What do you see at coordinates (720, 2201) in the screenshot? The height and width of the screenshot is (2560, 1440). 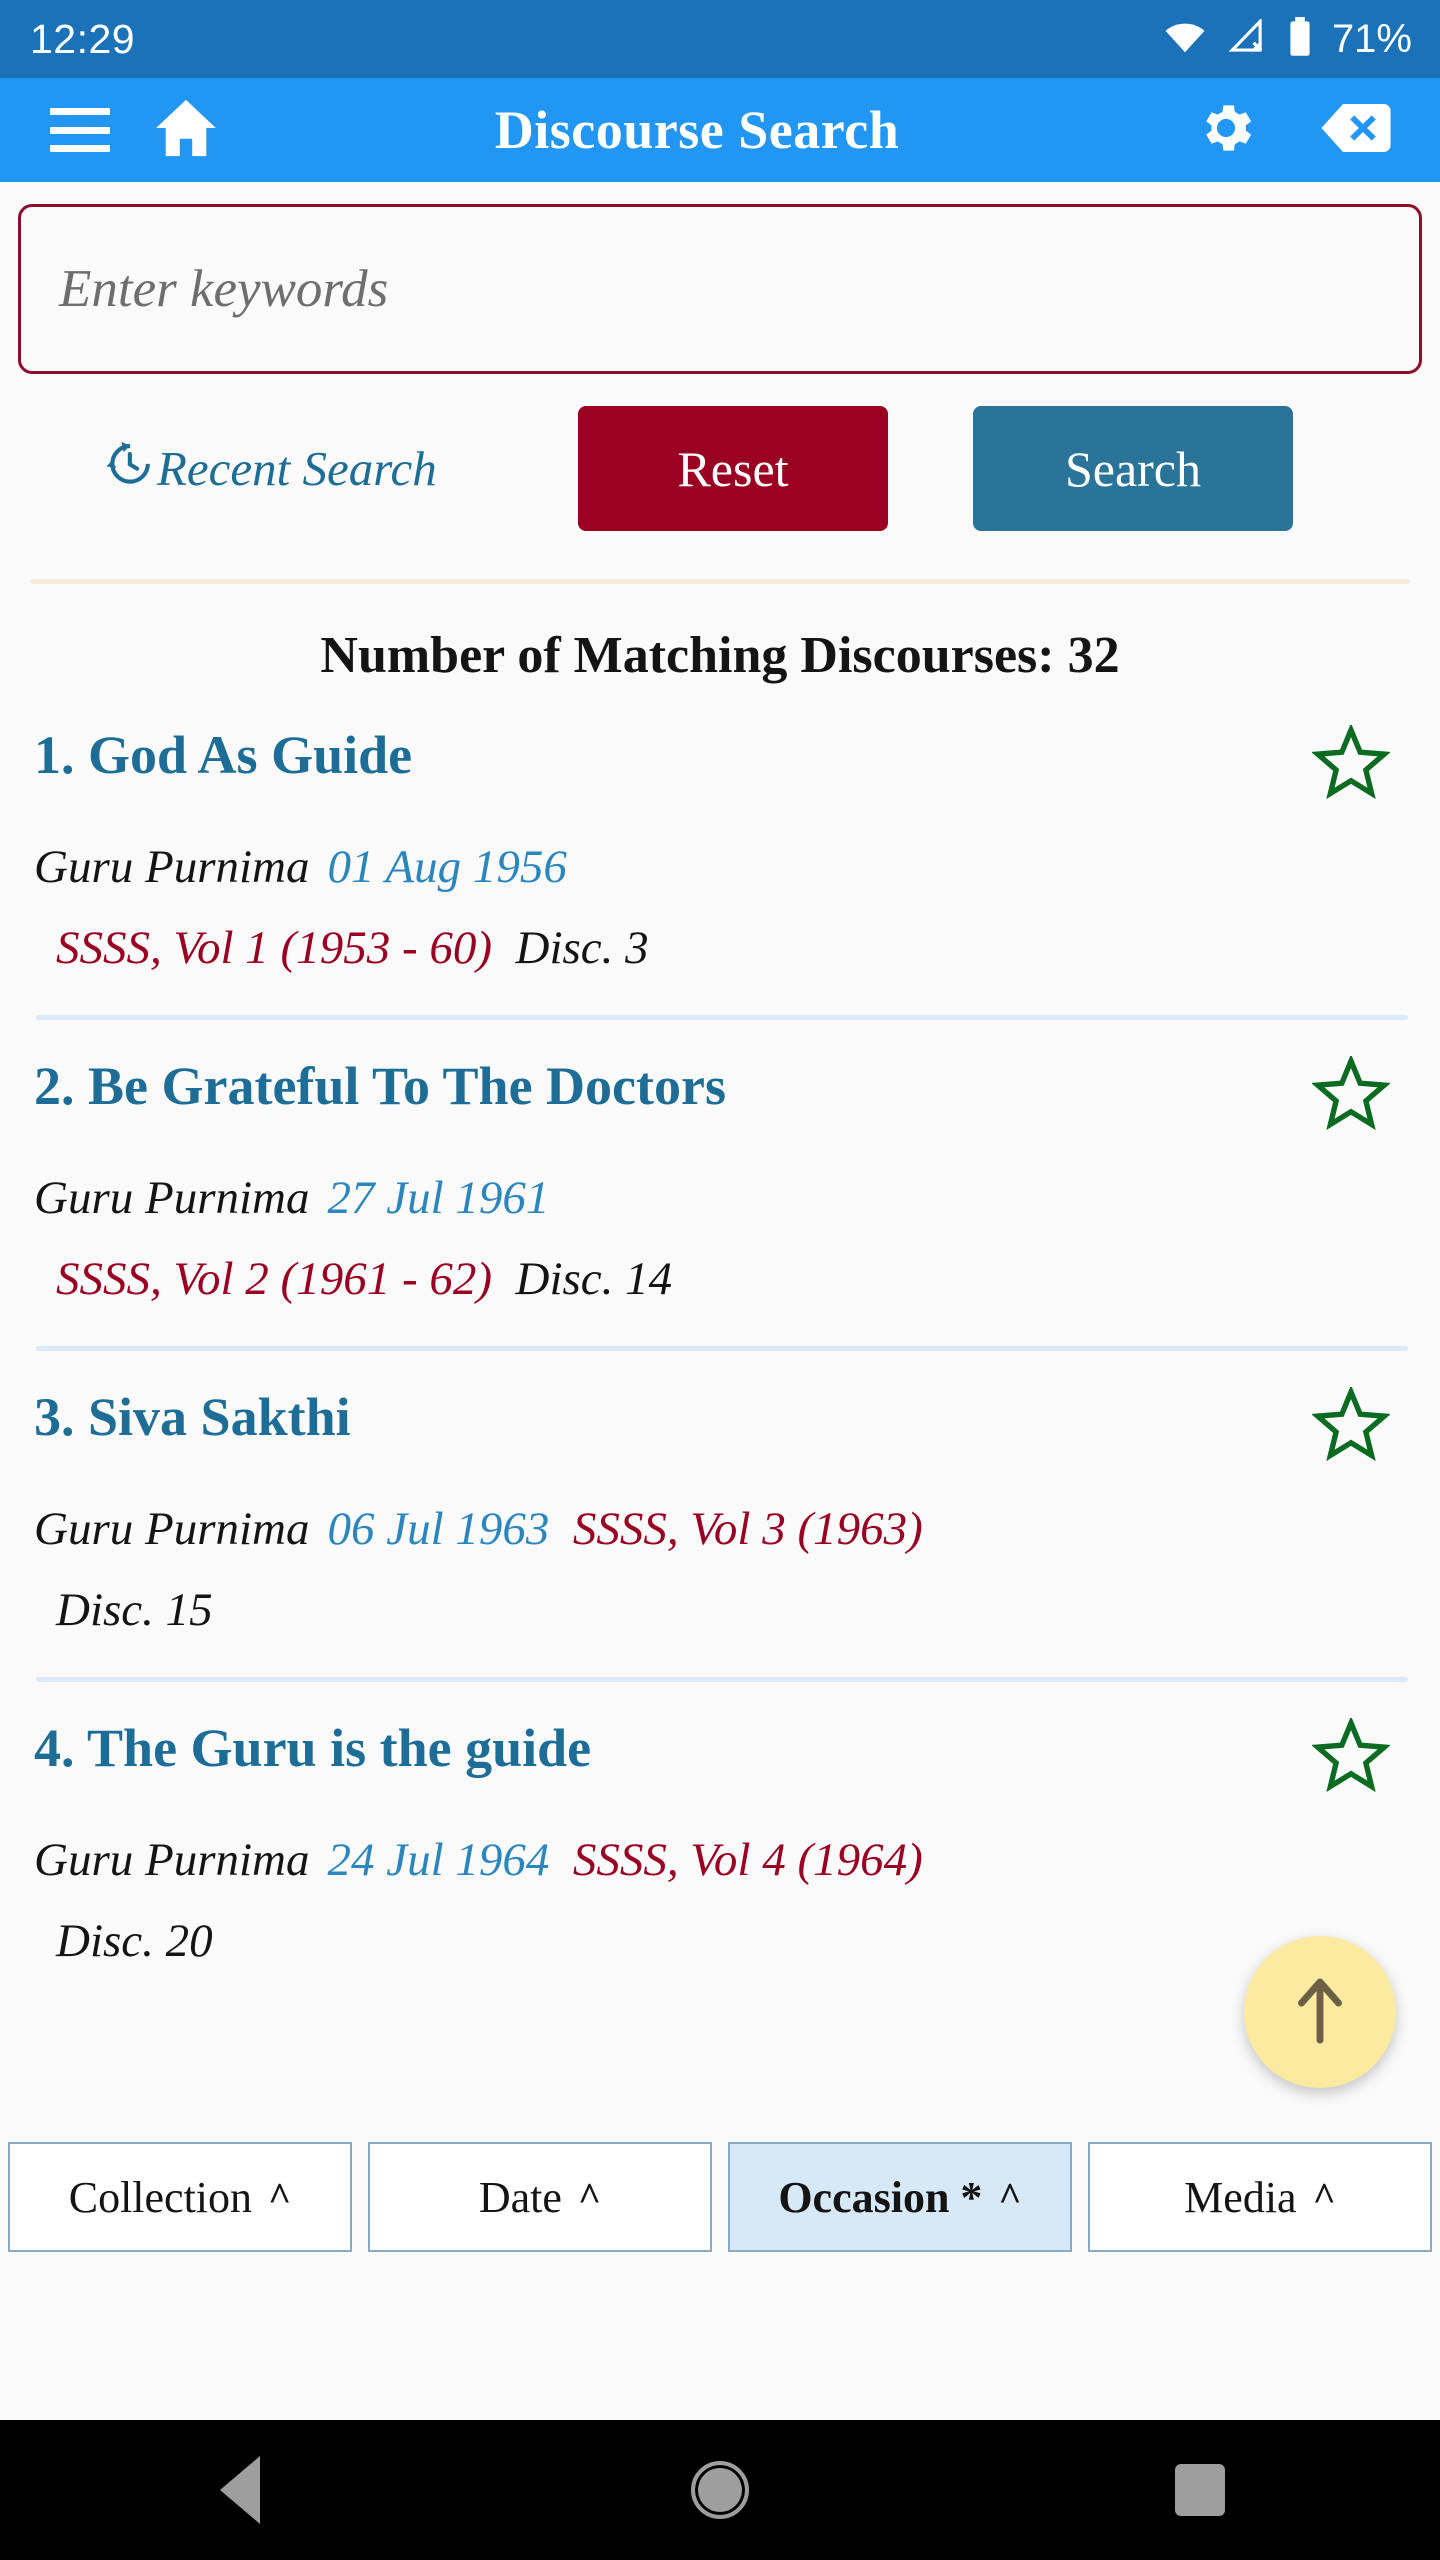 I see `filter-bar: Collection ^ Date ^ Occasion * ^ Media ^` at bounding box center [720, 2201].